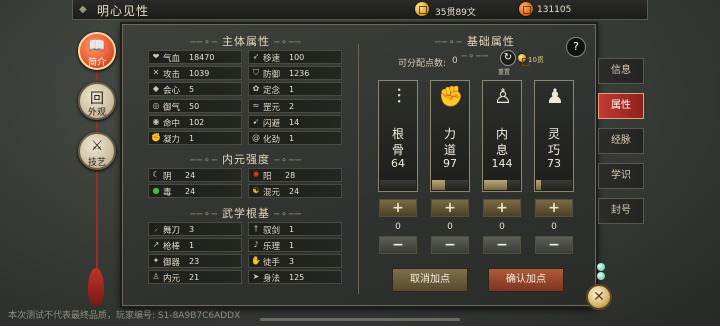 The height and width of the screenshot is (326, 720). Describe the element at coordinates (256, 121) in the screenshot. I see `feather-icon: ➹` at that location.